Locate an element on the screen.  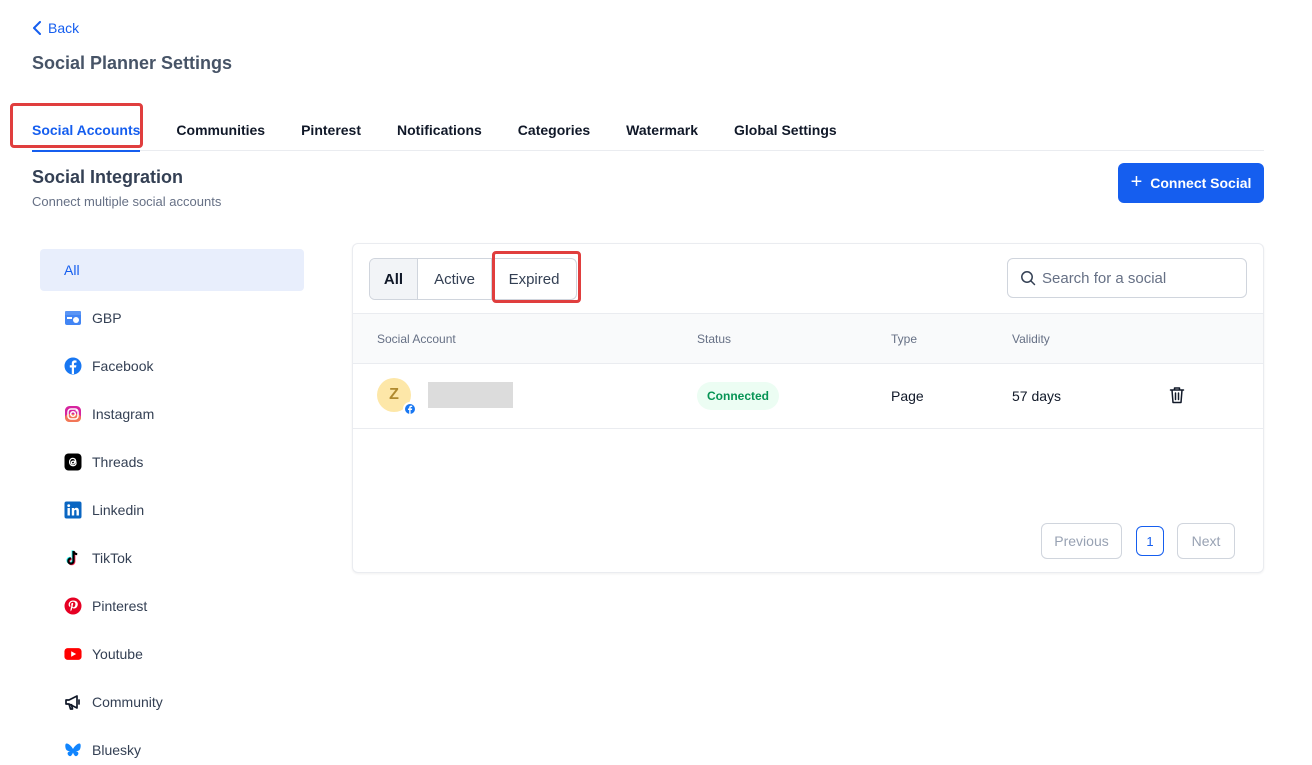
trash-icon is located at coordinates (1177, 395).